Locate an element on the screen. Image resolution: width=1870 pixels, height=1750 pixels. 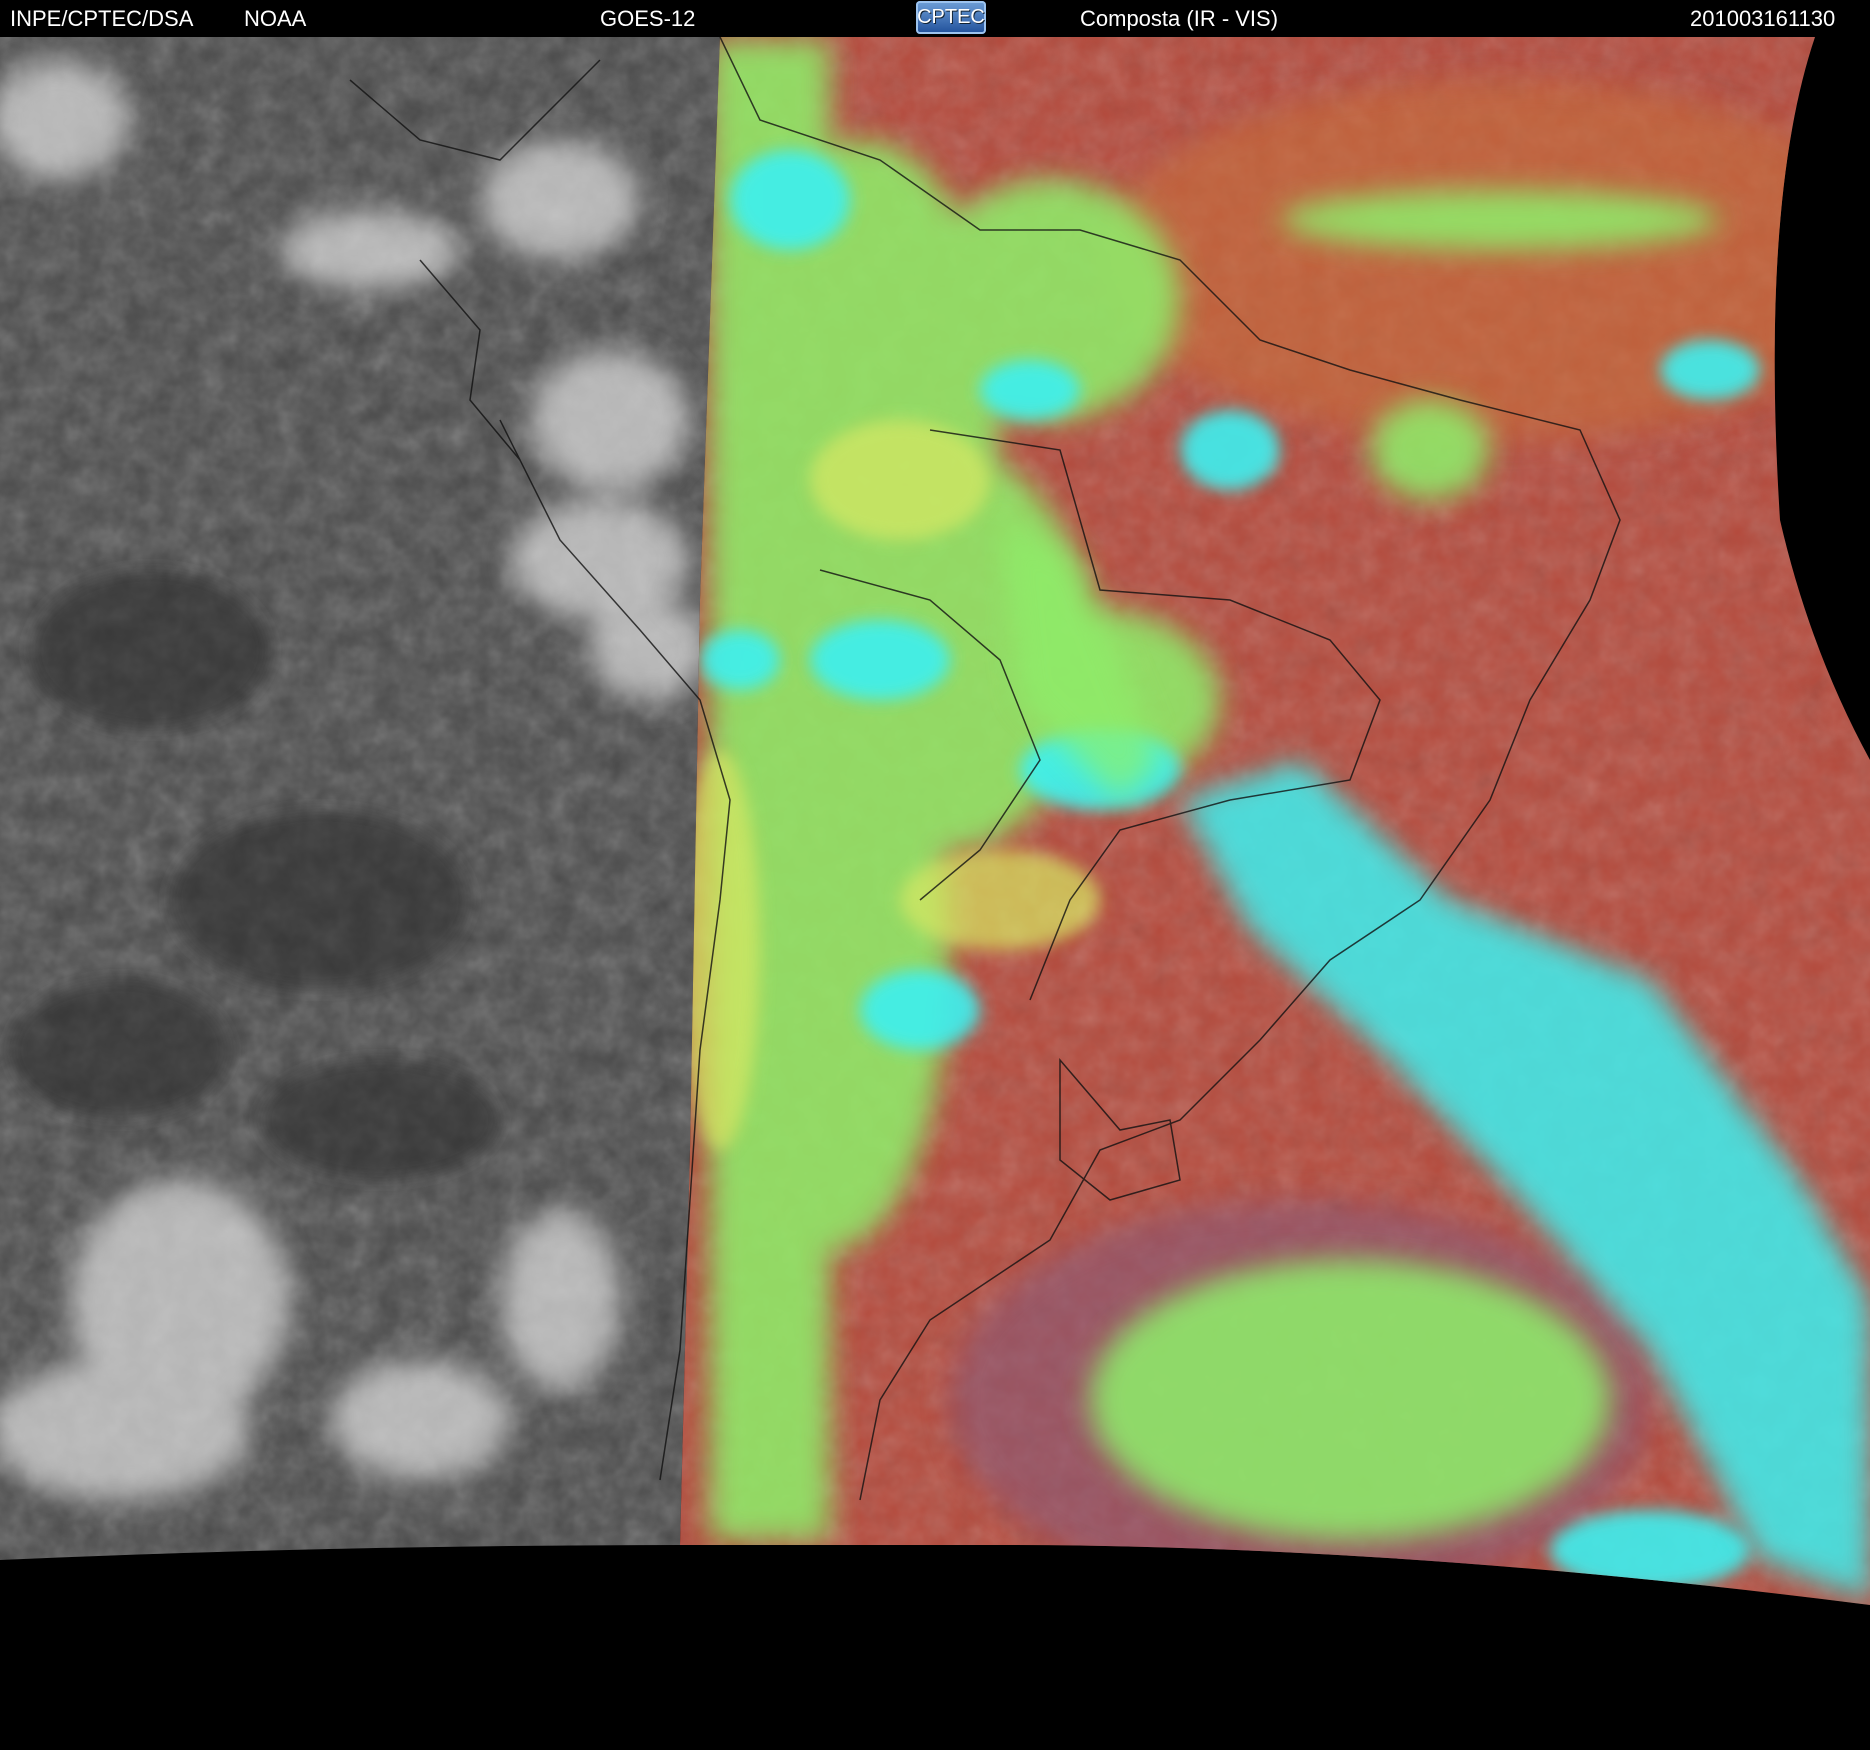
product-label: Composta (IR - VIS) is located at coordinates (1179, 18).